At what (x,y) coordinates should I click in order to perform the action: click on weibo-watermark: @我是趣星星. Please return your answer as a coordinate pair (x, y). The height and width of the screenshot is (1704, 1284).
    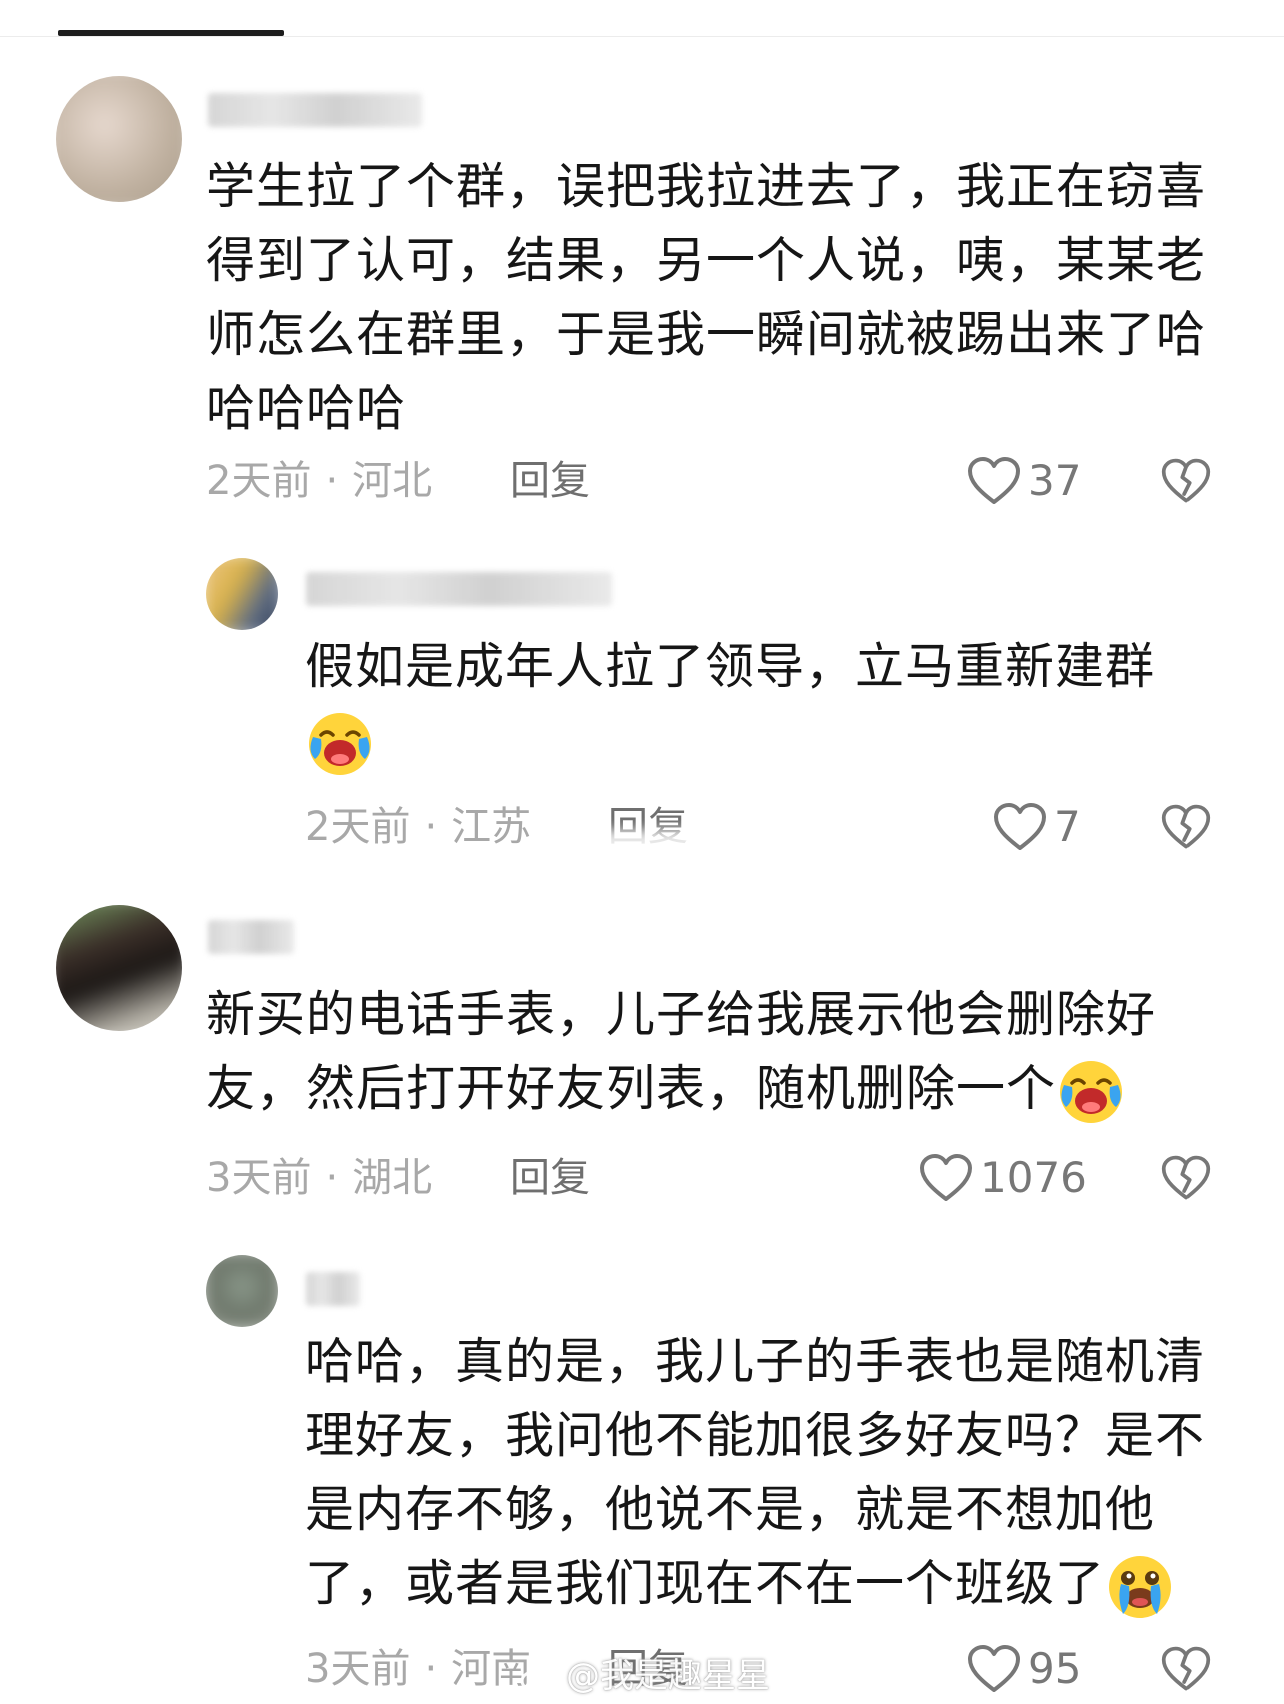
    Looking at the image, I should click on (645, 1672).